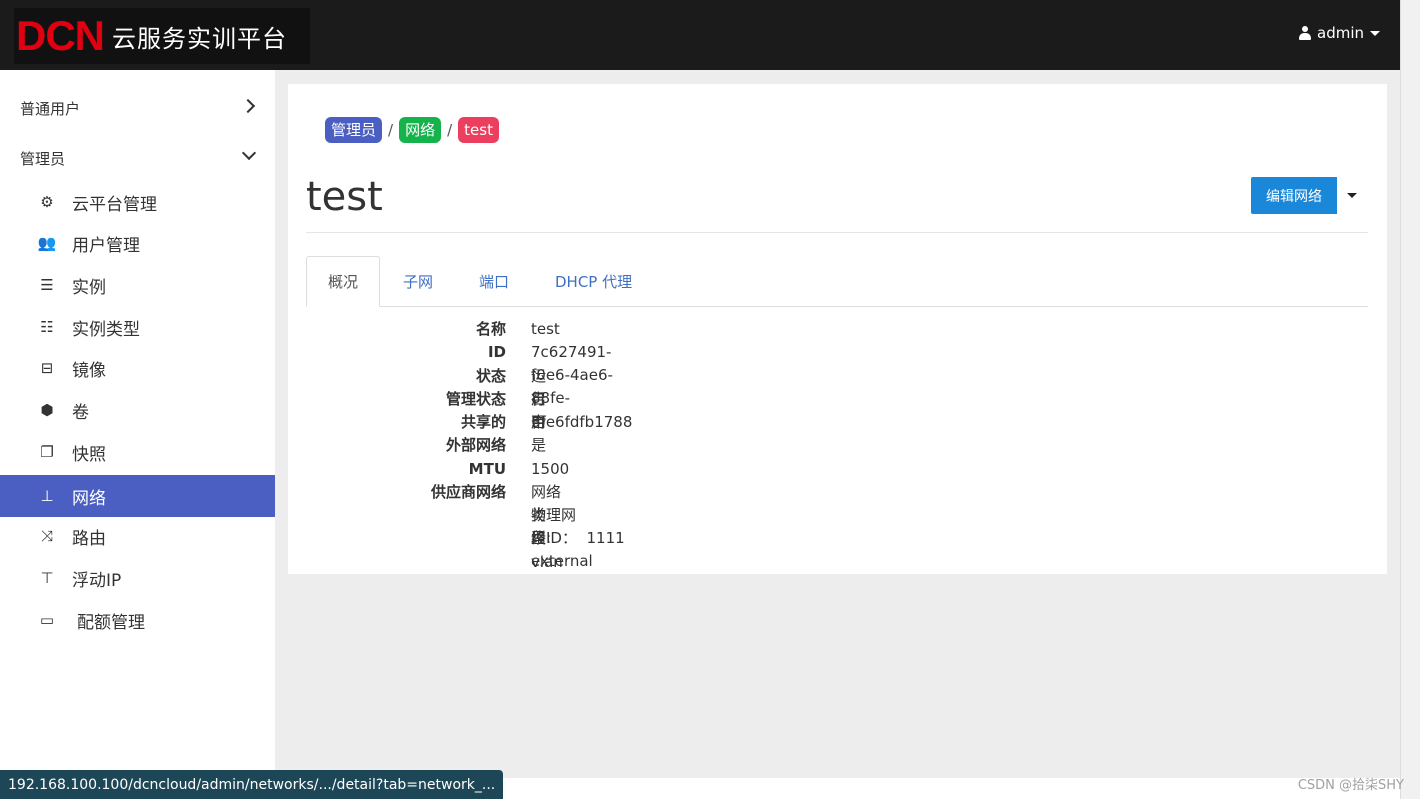  Describe the element at coordinates (487, 469) in the screenshot. I see `detail-label: MTU` at that location.